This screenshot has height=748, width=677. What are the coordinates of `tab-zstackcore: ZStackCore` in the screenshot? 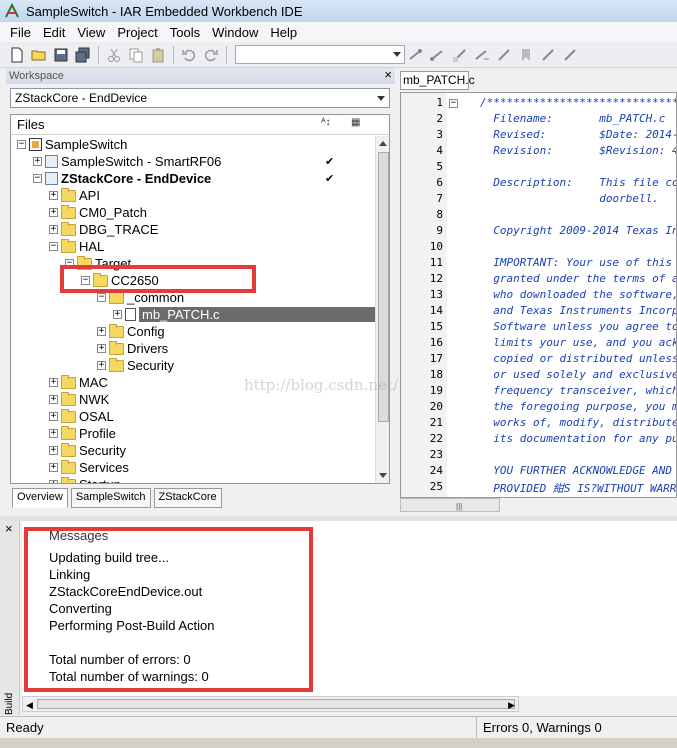 It's located at (187, 498).